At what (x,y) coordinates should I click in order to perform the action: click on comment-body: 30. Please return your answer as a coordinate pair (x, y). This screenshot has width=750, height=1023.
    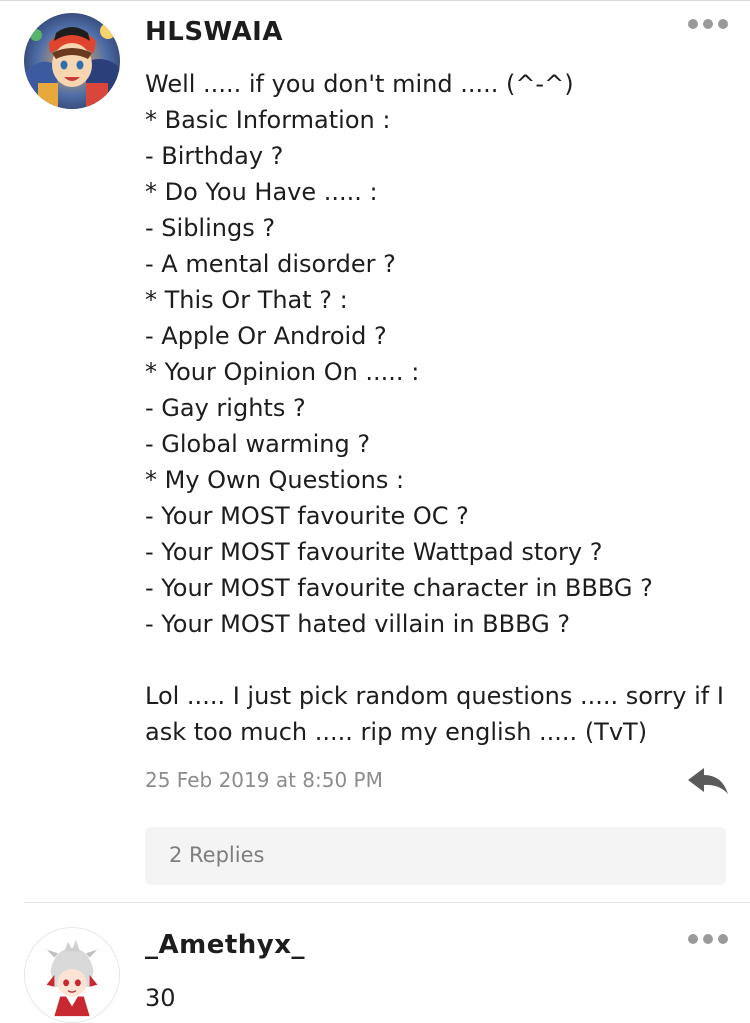
    Looking at the image, I should click on (435, 998).